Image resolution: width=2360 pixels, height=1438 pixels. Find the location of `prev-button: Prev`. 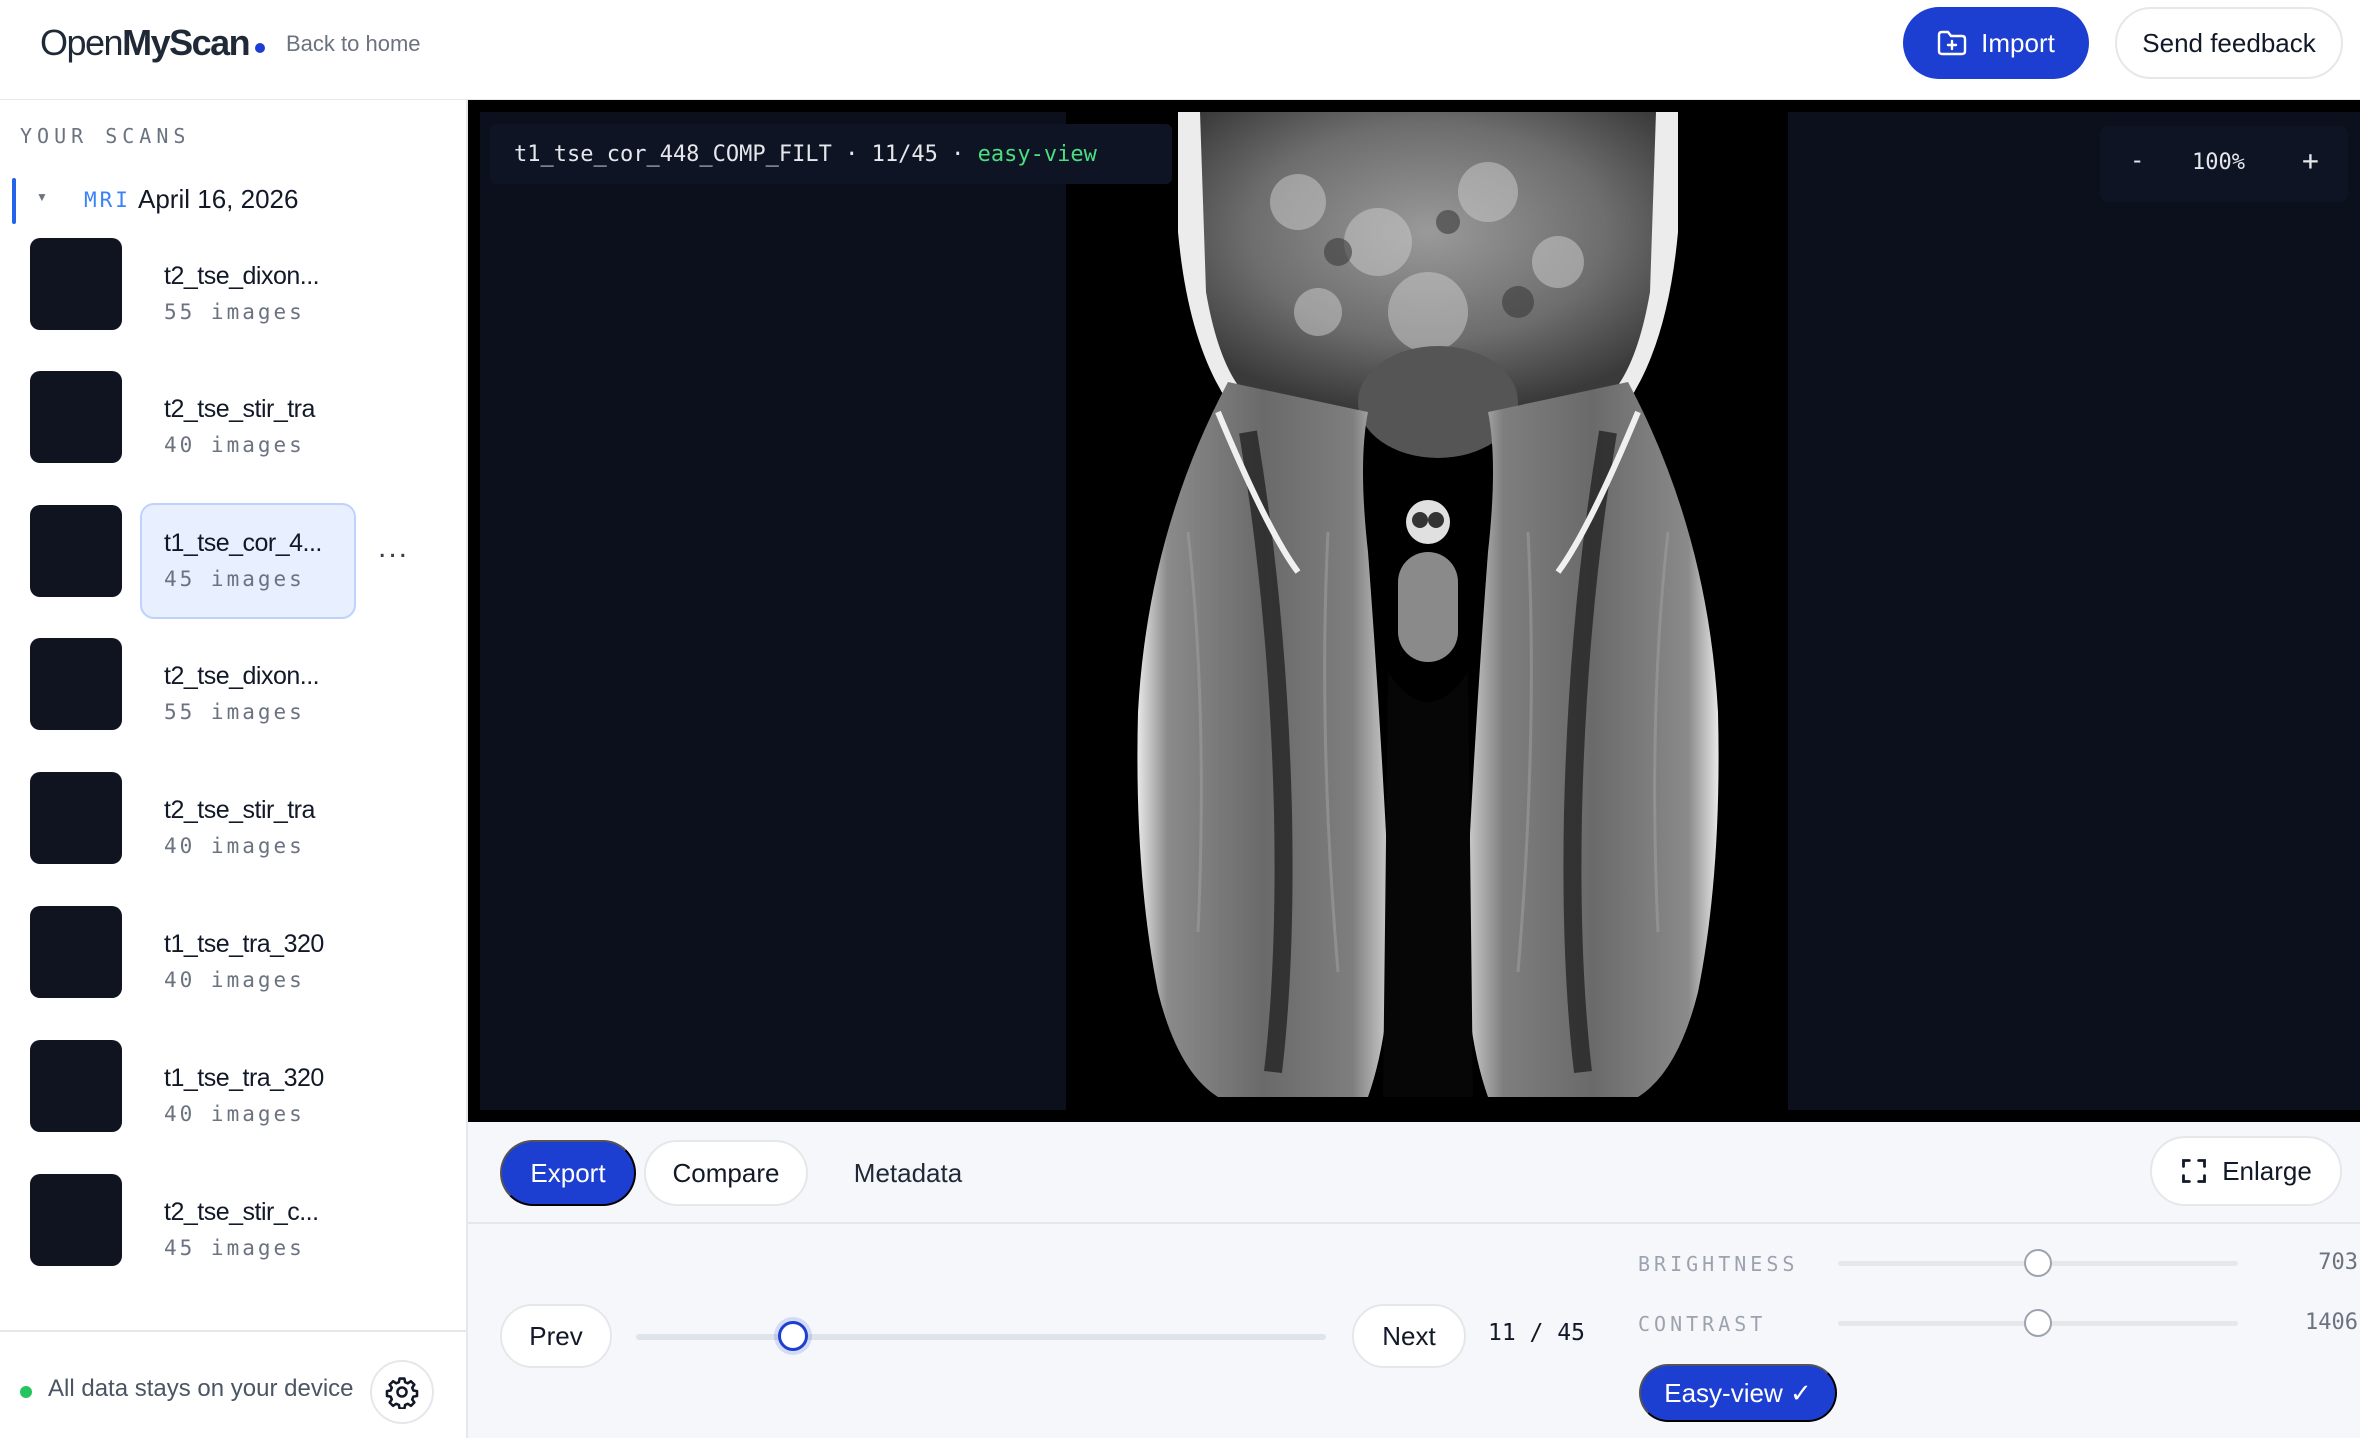

prev-button: Prev is located at coordinates (556, 1336).